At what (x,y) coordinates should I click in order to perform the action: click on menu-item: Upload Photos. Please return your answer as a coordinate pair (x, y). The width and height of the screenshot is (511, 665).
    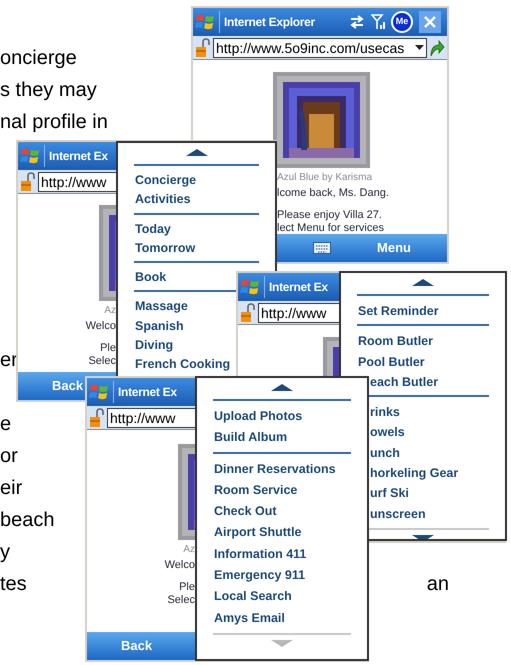
    Looking at the image, I should click on (258, 417).